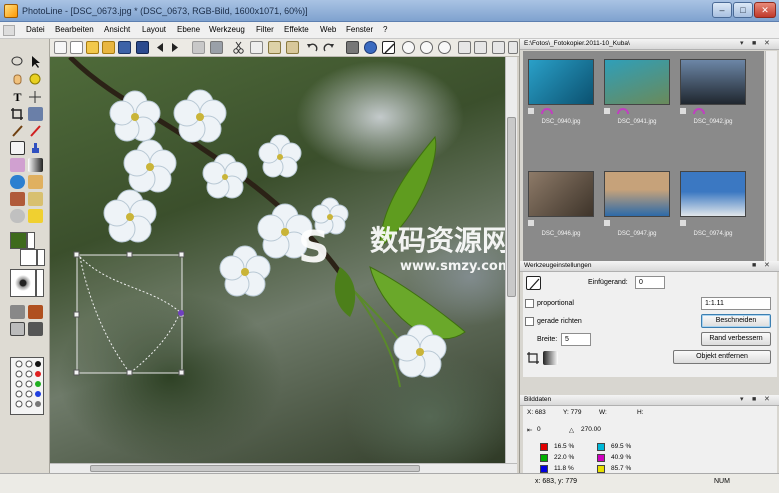  What do you see at coordinates (35, 312) in the screenshot?
I see `quickmask-icon` at bounding box center [35, 312].